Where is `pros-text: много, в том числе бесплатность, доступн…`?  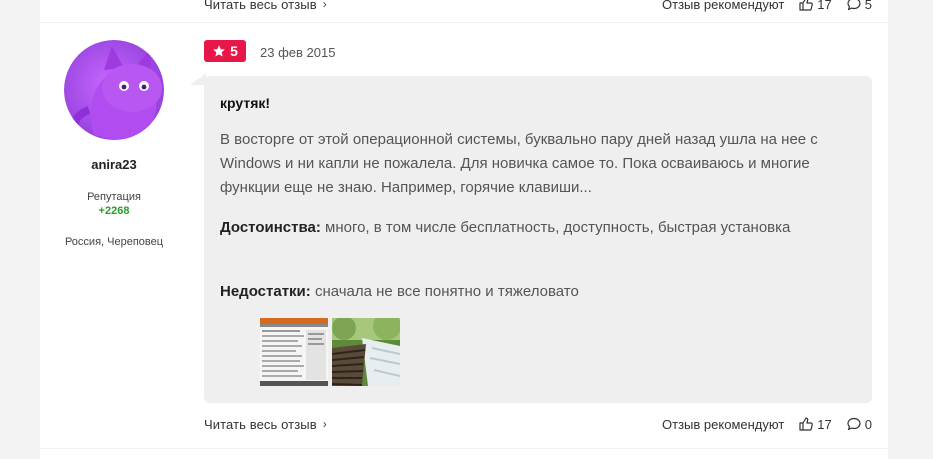 pros-text: много, в том числе бесплатность, доступн… is located at coordinates (558, 227).